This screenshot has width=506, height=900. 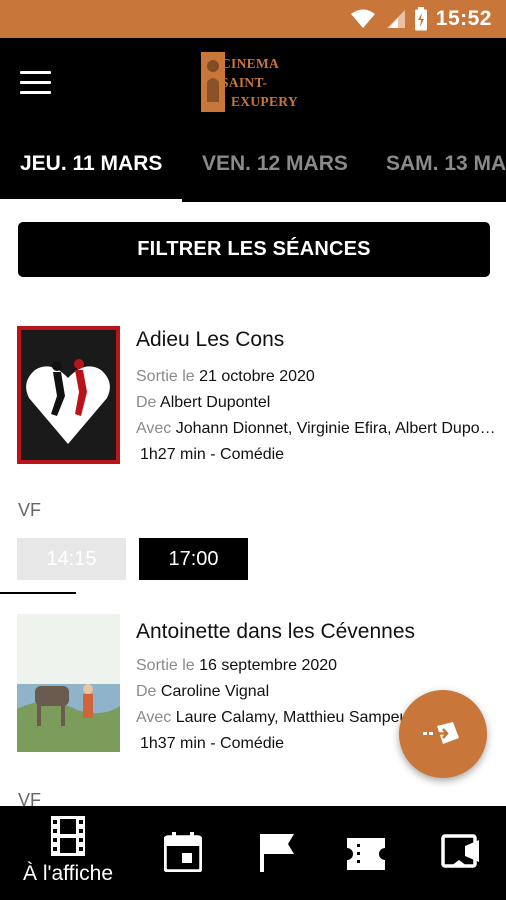 What do you see at coordinates (446, 164) in the screenshot?
I see `tab-date: SAM. 13 MARS` at bounding box center [446, 164].